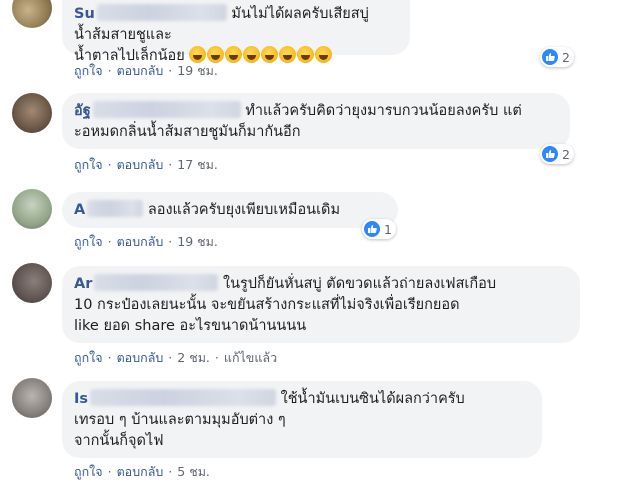  I want to click on comment-actions: ถูกใจ · ตอบกลับ · 2 ชม. · แก้ไขแล้ว, so click(176, 357).